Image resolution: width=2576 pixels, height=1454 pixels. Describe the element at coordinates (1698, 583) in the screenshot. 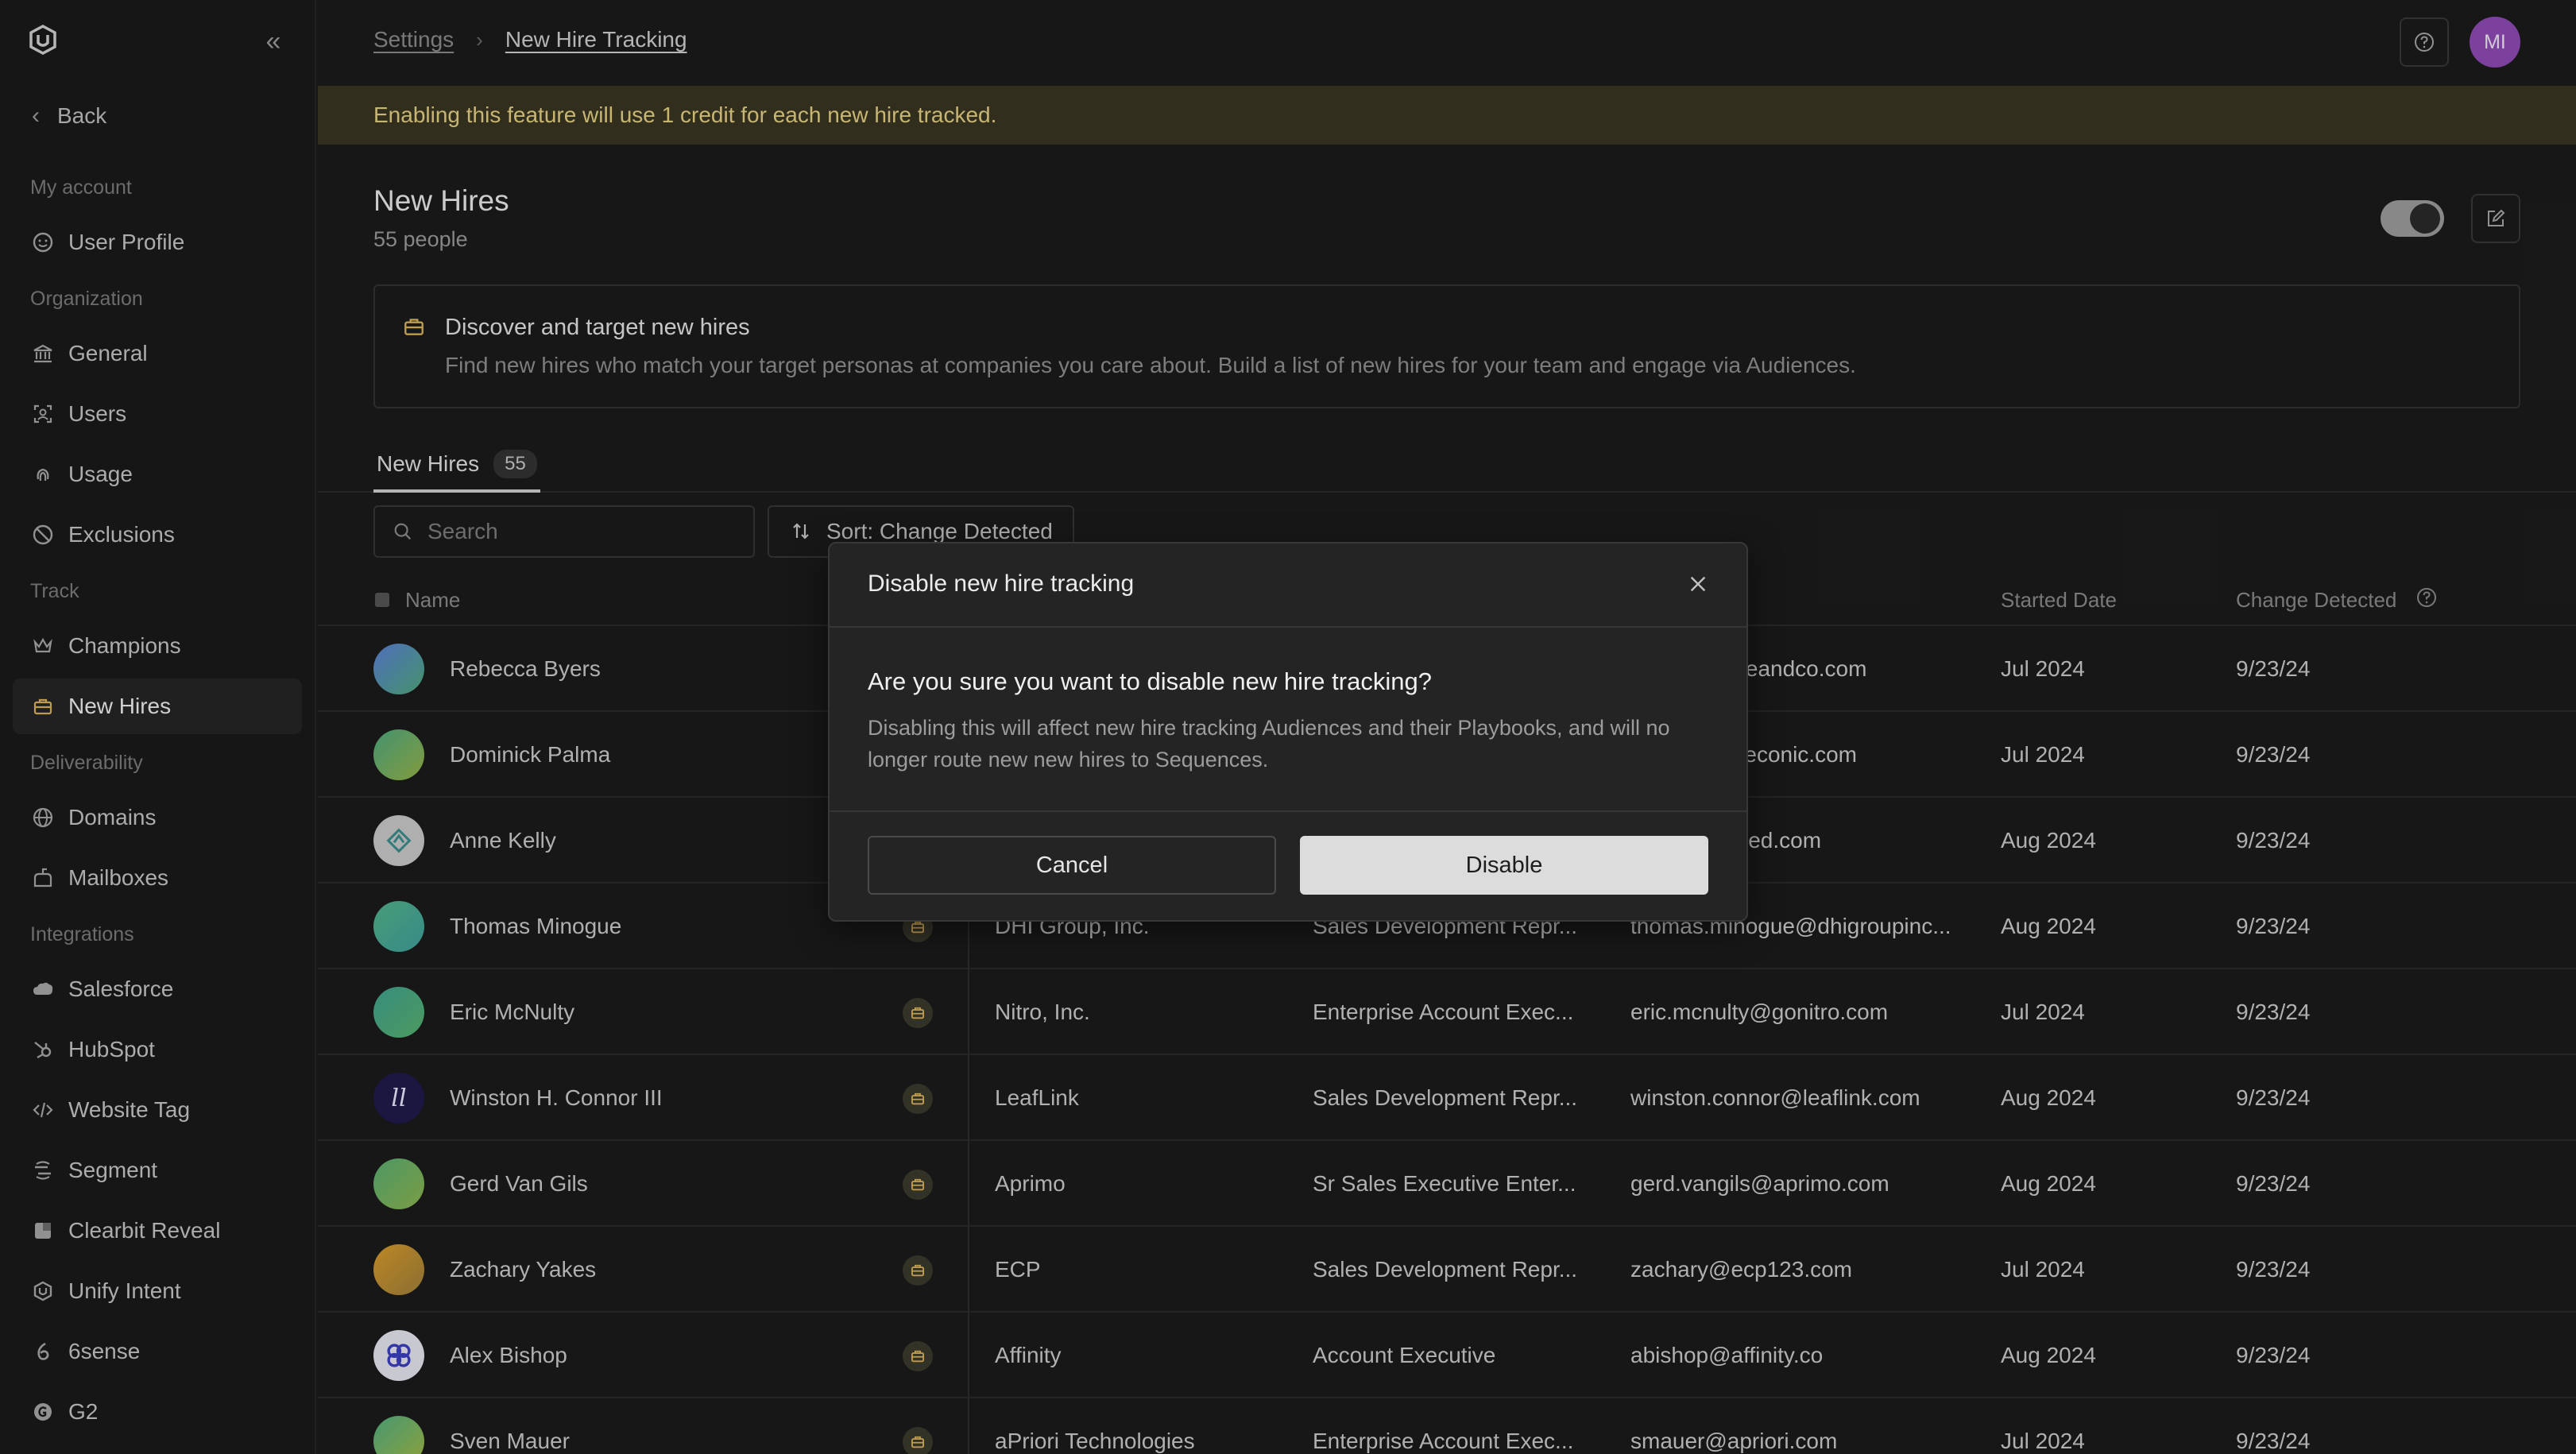

I see `close-icon` at that location.